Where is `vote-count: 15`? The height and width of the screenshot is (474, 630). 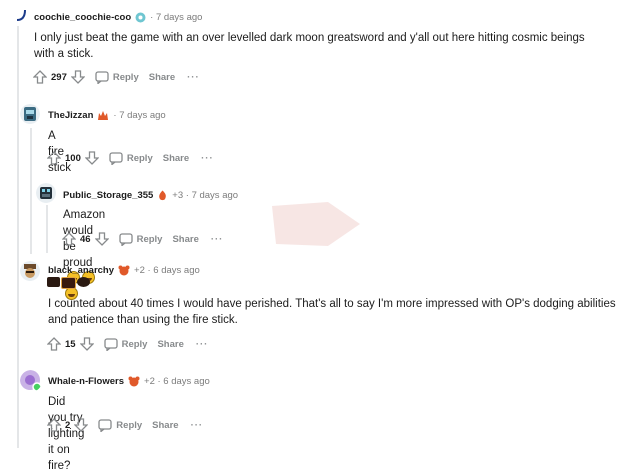 vote-count: 15 is located at coordinates (70, 344).